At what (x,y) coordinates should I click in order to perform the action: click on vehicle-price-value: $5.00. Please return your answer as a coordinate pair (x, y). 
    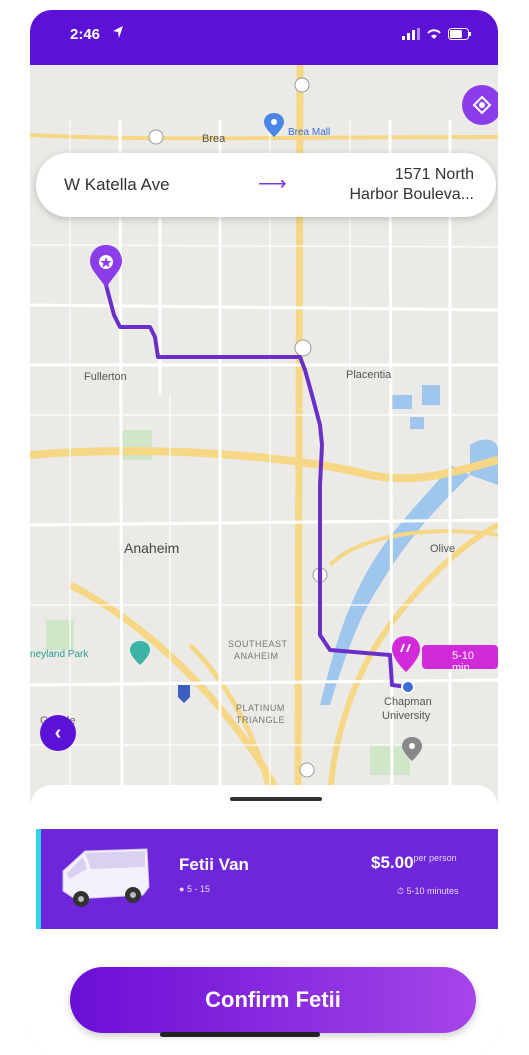
    Looking at the image, I should click on (392, 862).